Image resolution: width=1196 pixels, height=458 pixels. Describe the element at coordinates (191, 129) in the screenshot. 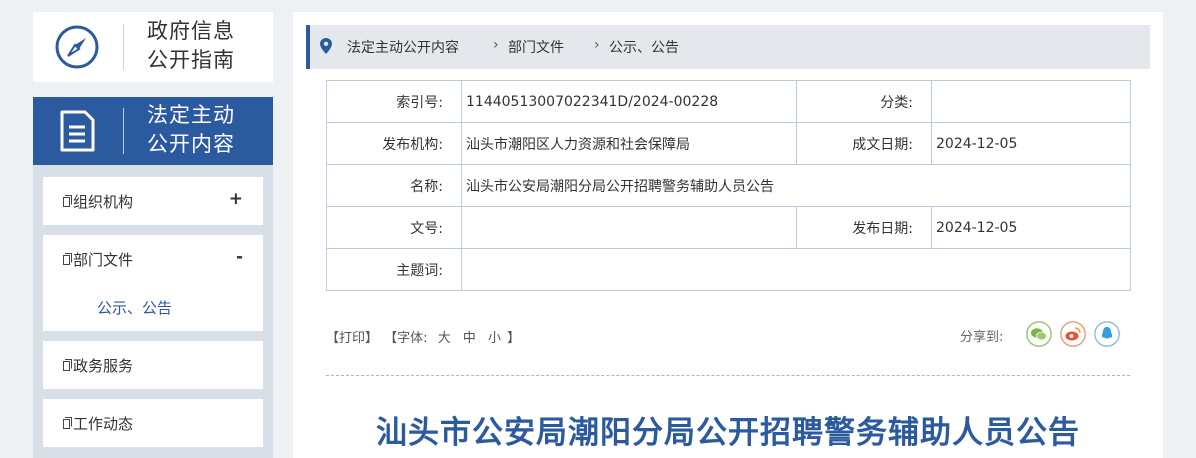

I see `section-title: 法定主动 公开内容` at that location.